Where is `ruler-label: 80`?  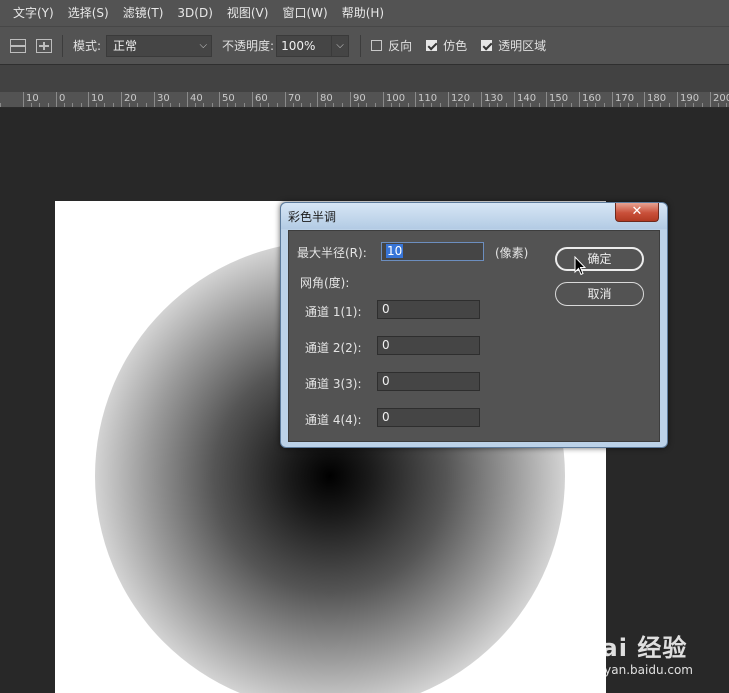
ruler-label: 80 is located at coordinates (326, 98).